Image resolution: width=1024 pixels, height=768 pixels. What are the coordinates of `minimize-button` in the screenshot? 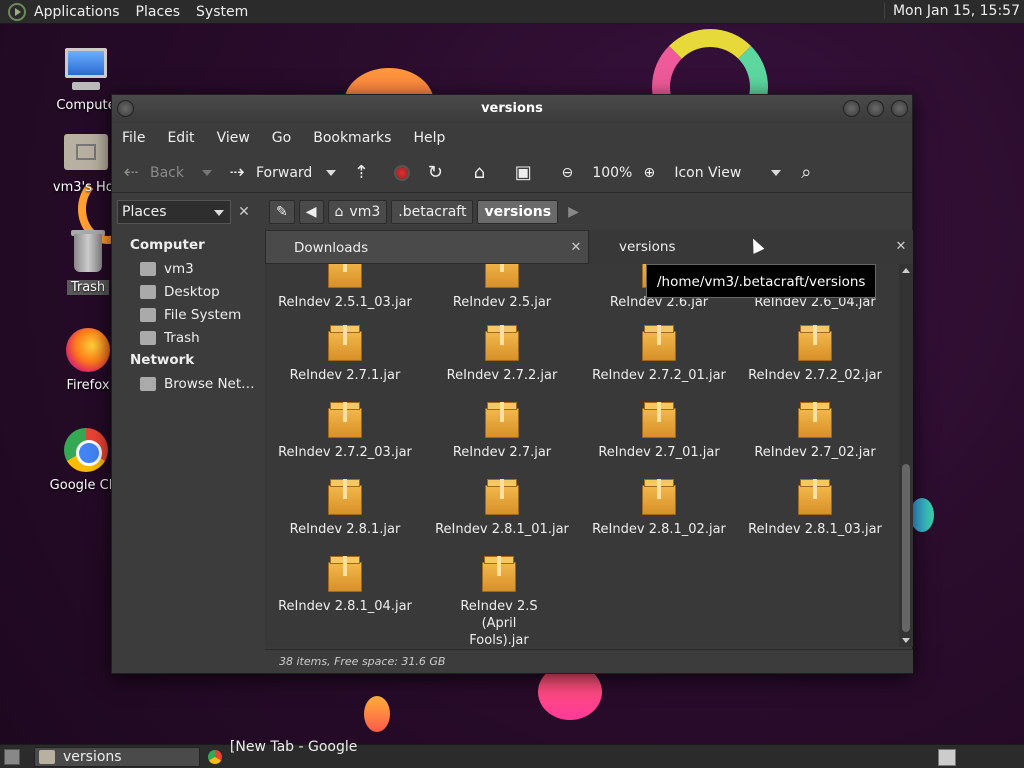 It's located at (851, 108).